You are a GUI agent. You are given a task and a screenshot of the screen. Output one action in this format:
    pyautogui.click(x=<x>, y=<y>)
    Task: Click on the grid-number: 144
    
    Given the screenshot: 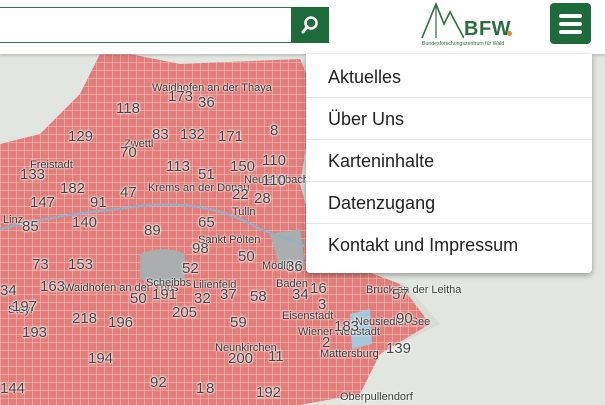 What is the action you would take?
    pyautogui.click(x=13, y=388)
    